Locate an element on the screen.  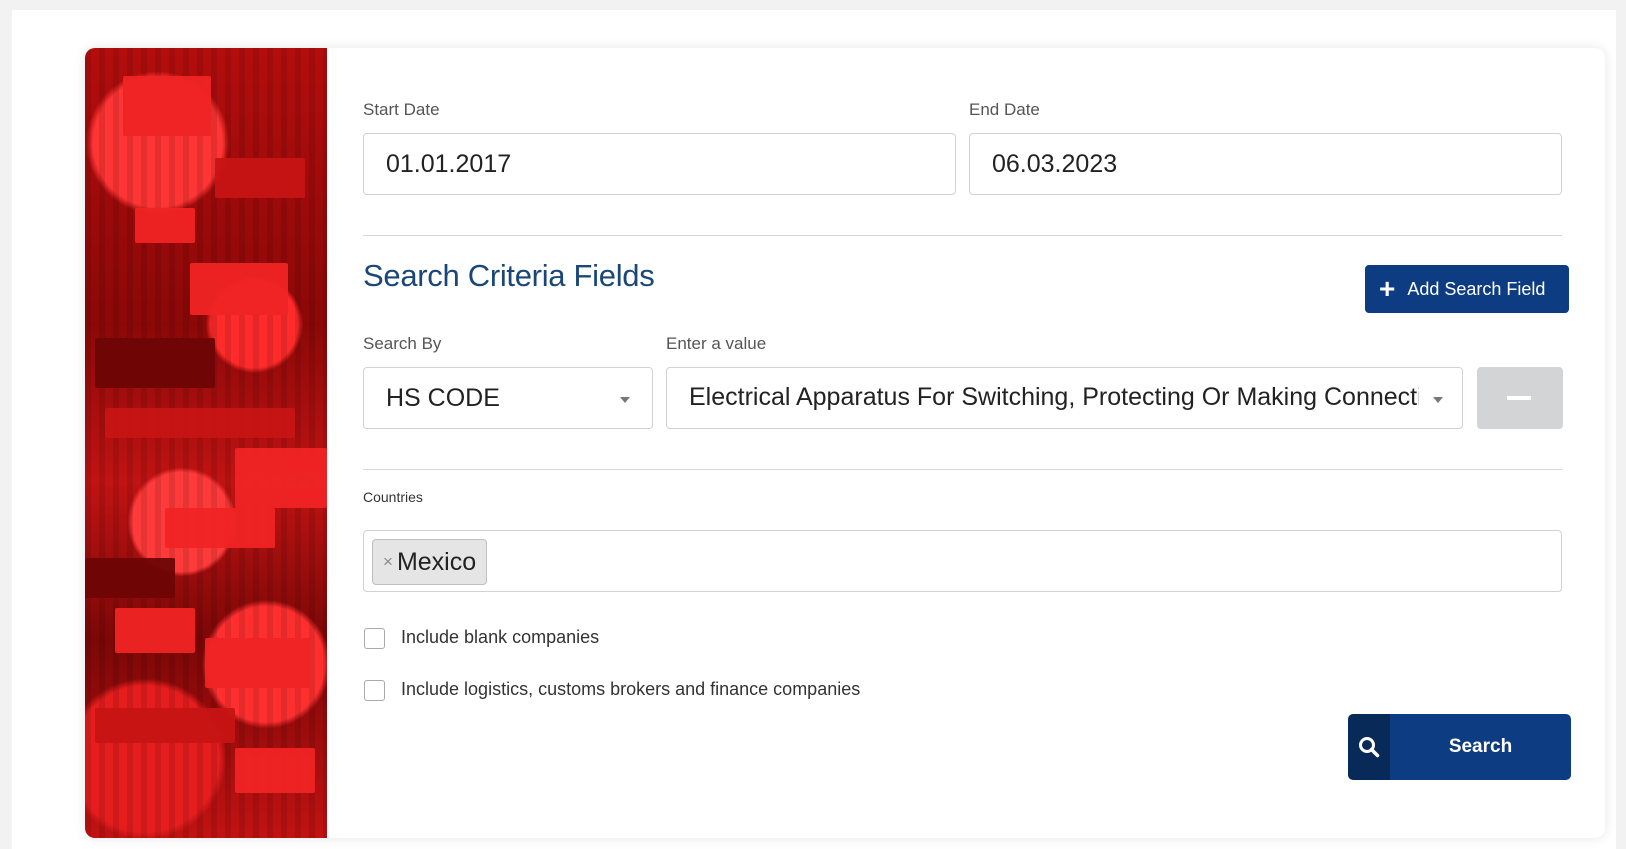
country-tag-label: Mexico is located at coordinates (436, 561).